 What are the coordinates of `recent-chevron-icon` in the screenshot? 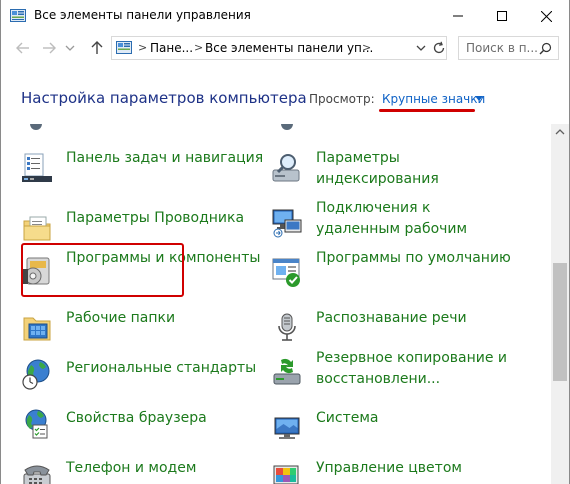 It's located at (70, 48).